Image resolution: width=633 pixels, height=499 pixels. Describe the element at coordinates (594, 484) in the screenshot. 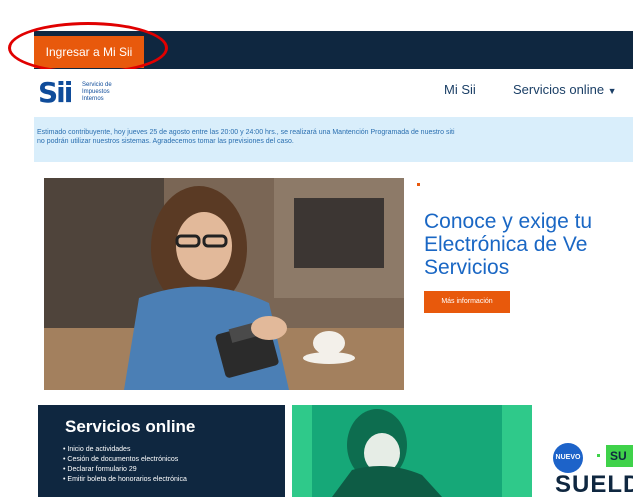

I see `promo-headline: SUELD` at that location.